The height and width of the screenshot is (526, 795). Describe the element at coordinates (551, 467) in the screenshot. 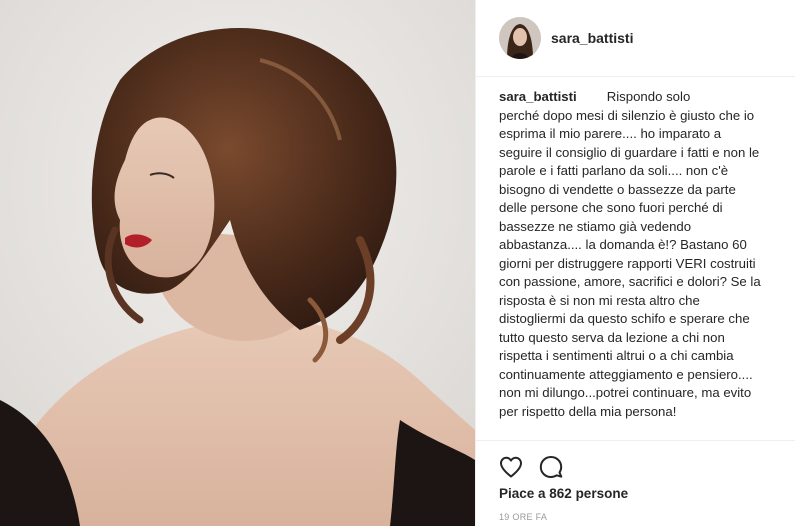

I see `comment-icon` at that location.